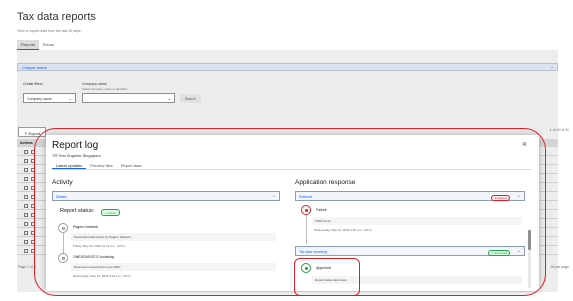 The width and height of the screenshot is (573, 301). I want to click on company-name-label: Company name, so click(94, 84).